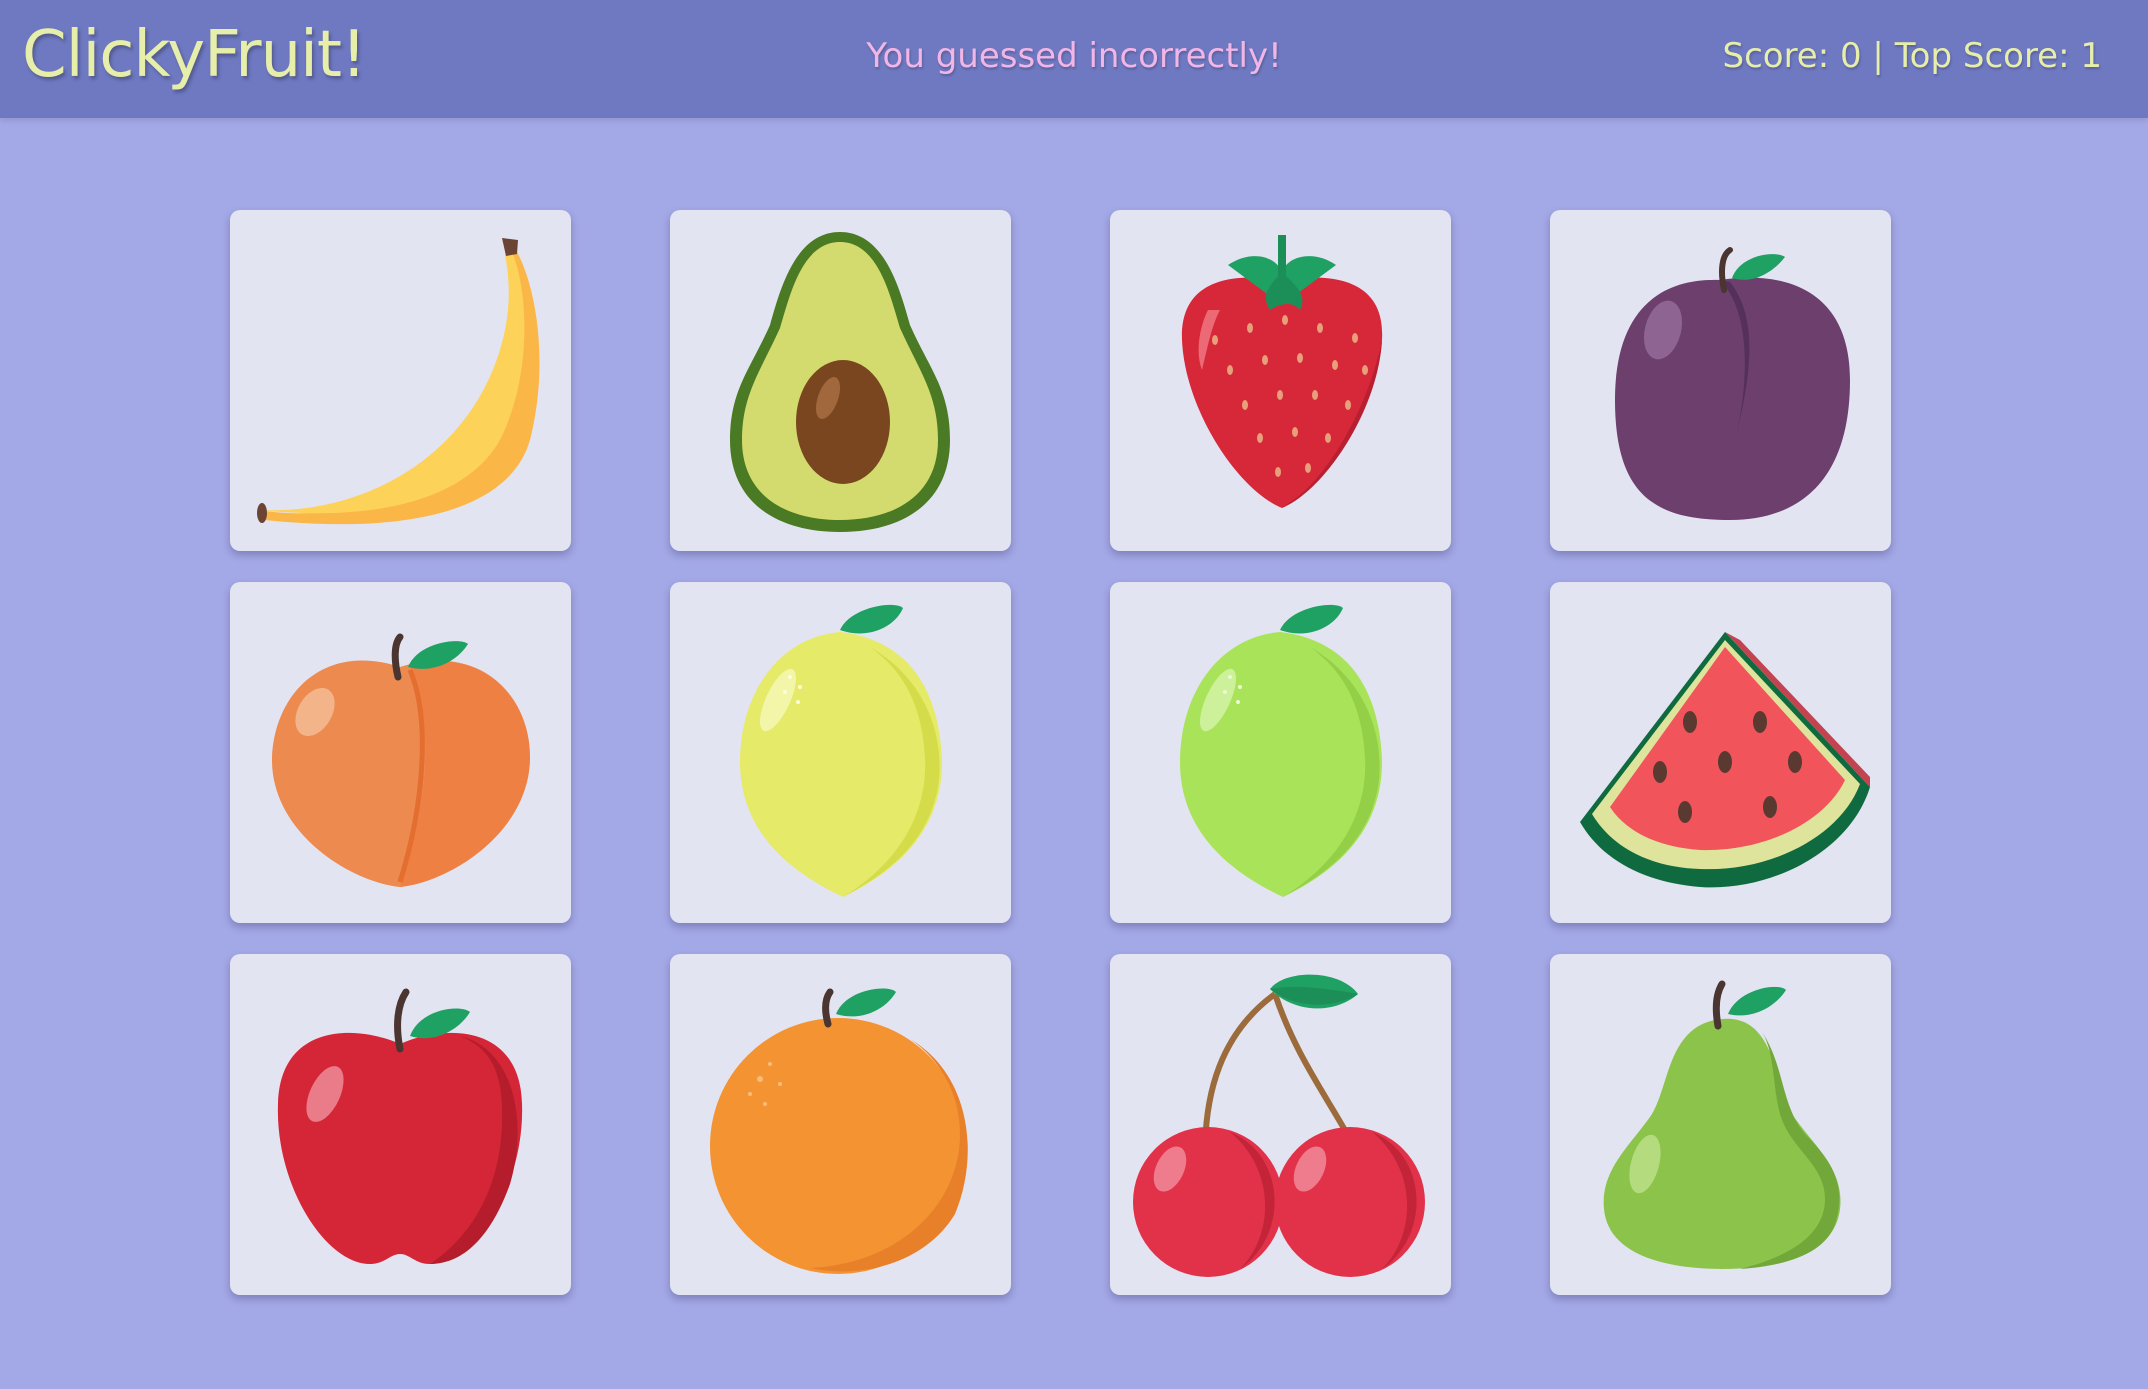  I want to click on apple-icon, so click(400, 1126).